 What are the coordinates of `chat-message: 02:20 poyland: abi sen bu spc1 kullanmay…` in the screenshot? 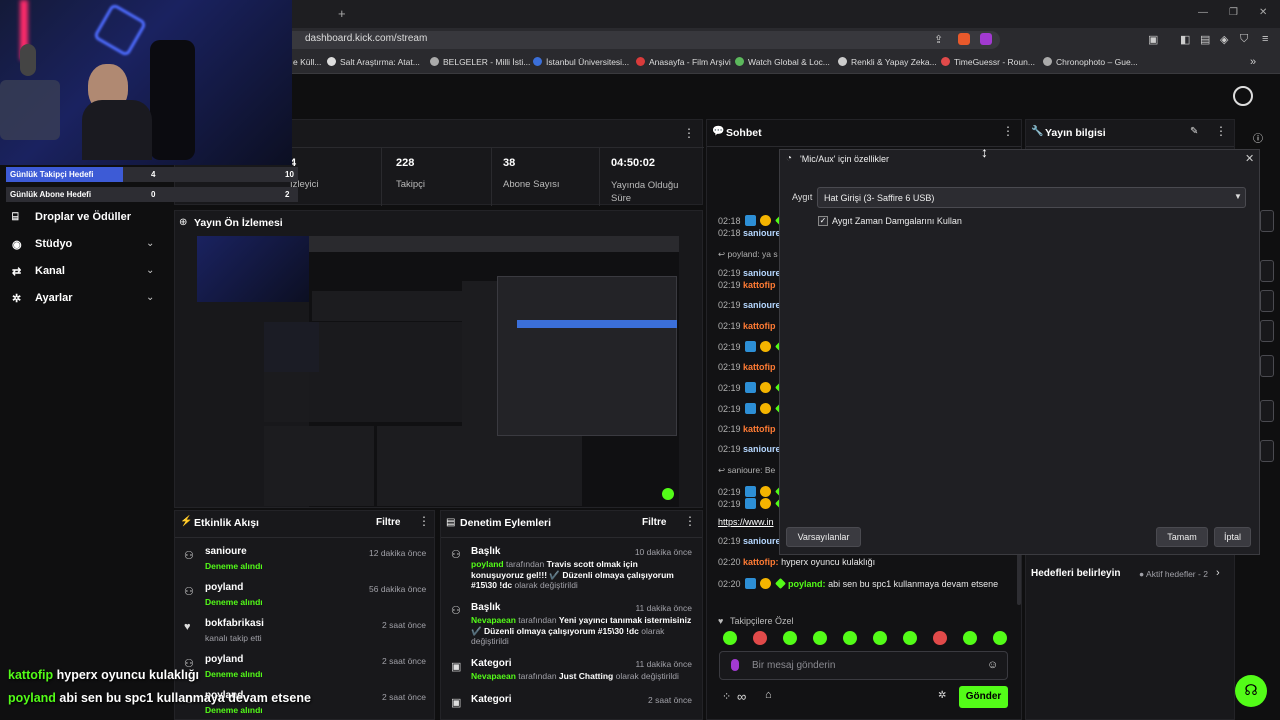 It's located at (858, 583).